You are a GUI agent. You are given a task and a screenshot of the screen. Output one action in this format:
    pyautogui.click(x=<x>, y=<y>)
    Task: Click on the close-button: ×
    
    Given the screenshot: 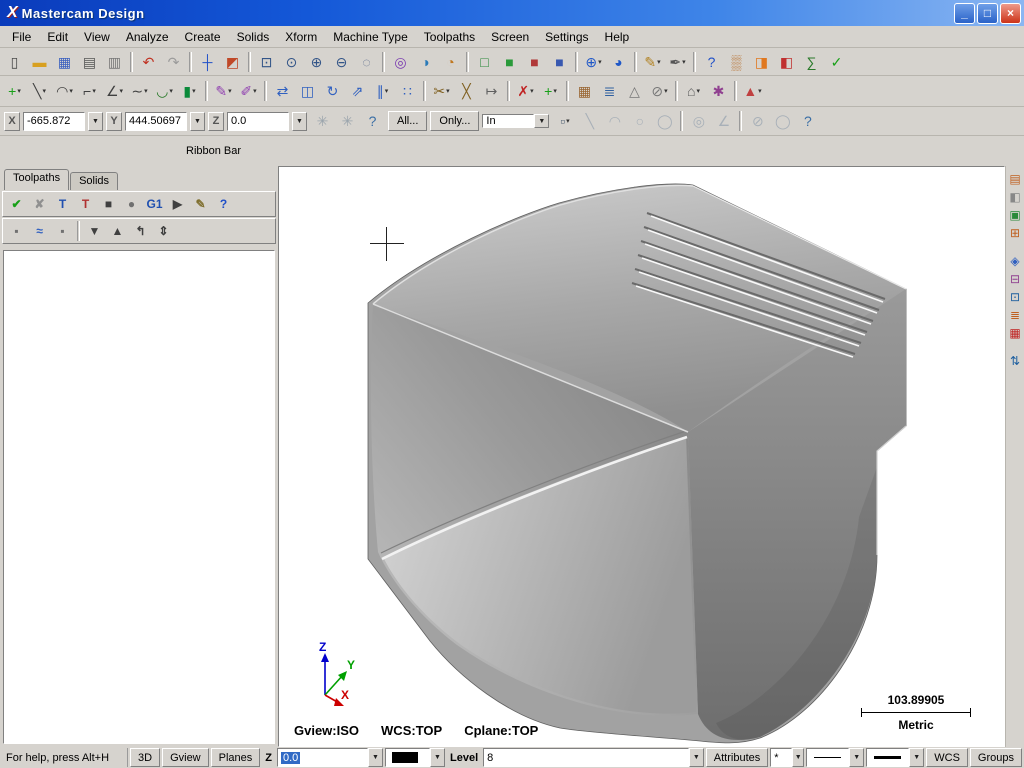 What is the action you would take?
    pyautogui.click(x=1010, y=13)
    